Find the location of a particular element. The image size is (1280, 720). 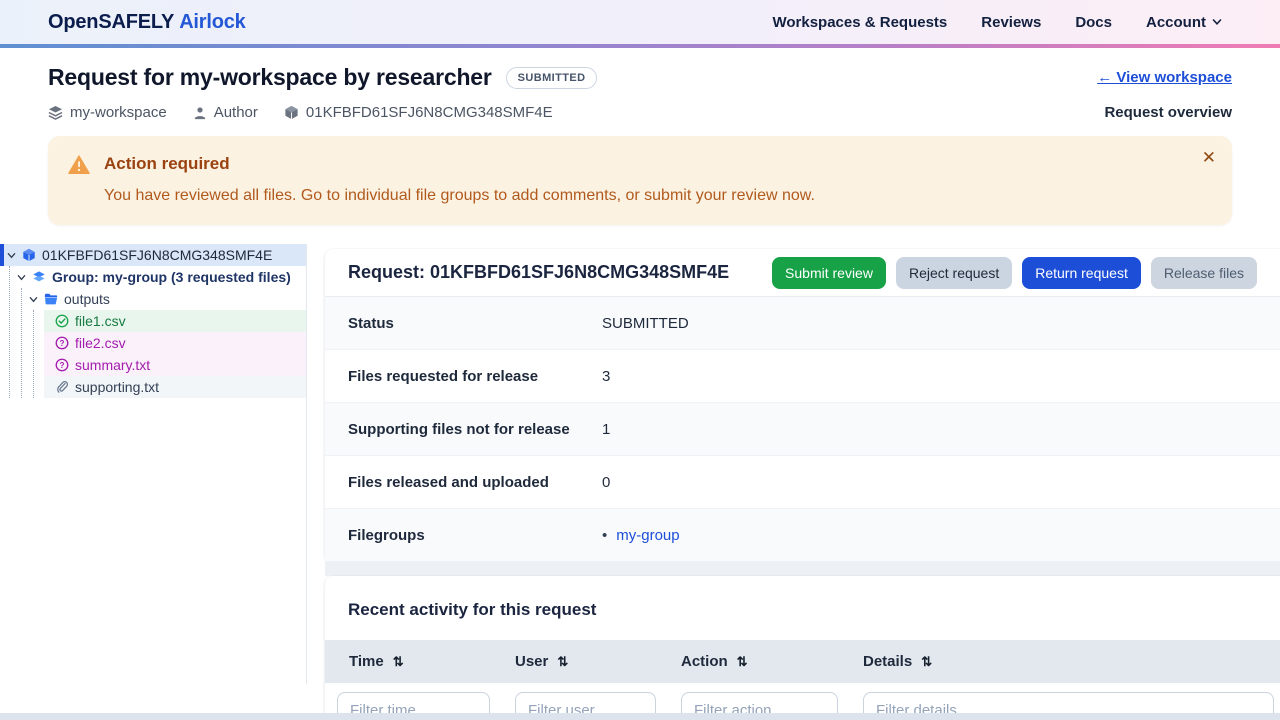

workspace-name: my-workspace is located at coordinates (118, 112).